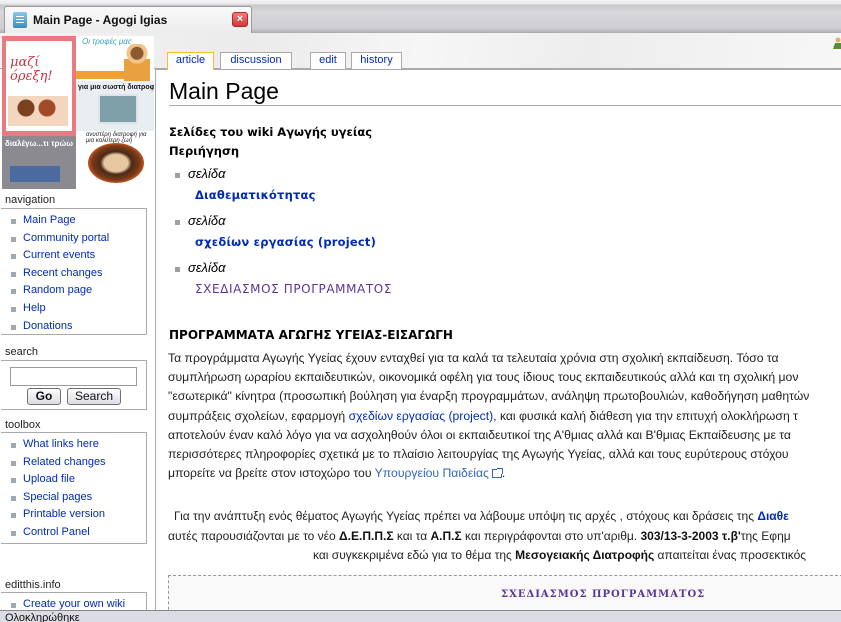 This screenshot has height=622, width=841. I want to click on tab-edit: edit, so click(328, 60).